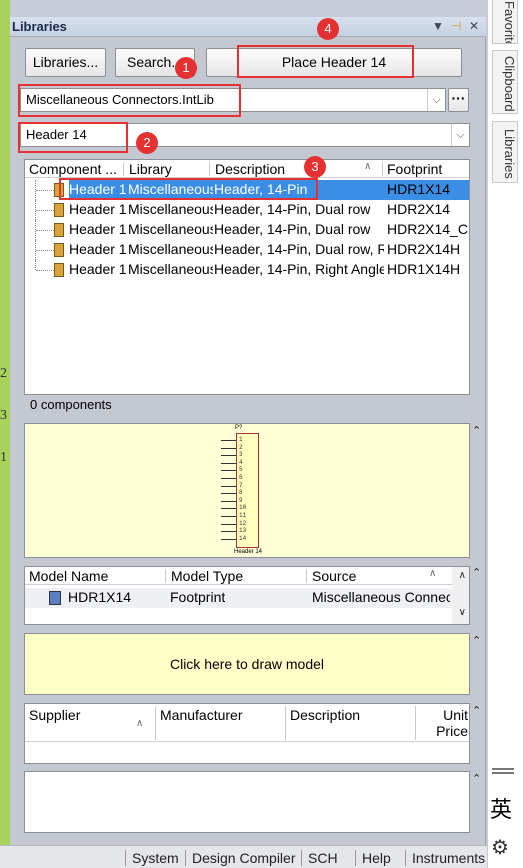 The image size is (523, 868). I want to click on part-label: Header 14, so click(248, 552).